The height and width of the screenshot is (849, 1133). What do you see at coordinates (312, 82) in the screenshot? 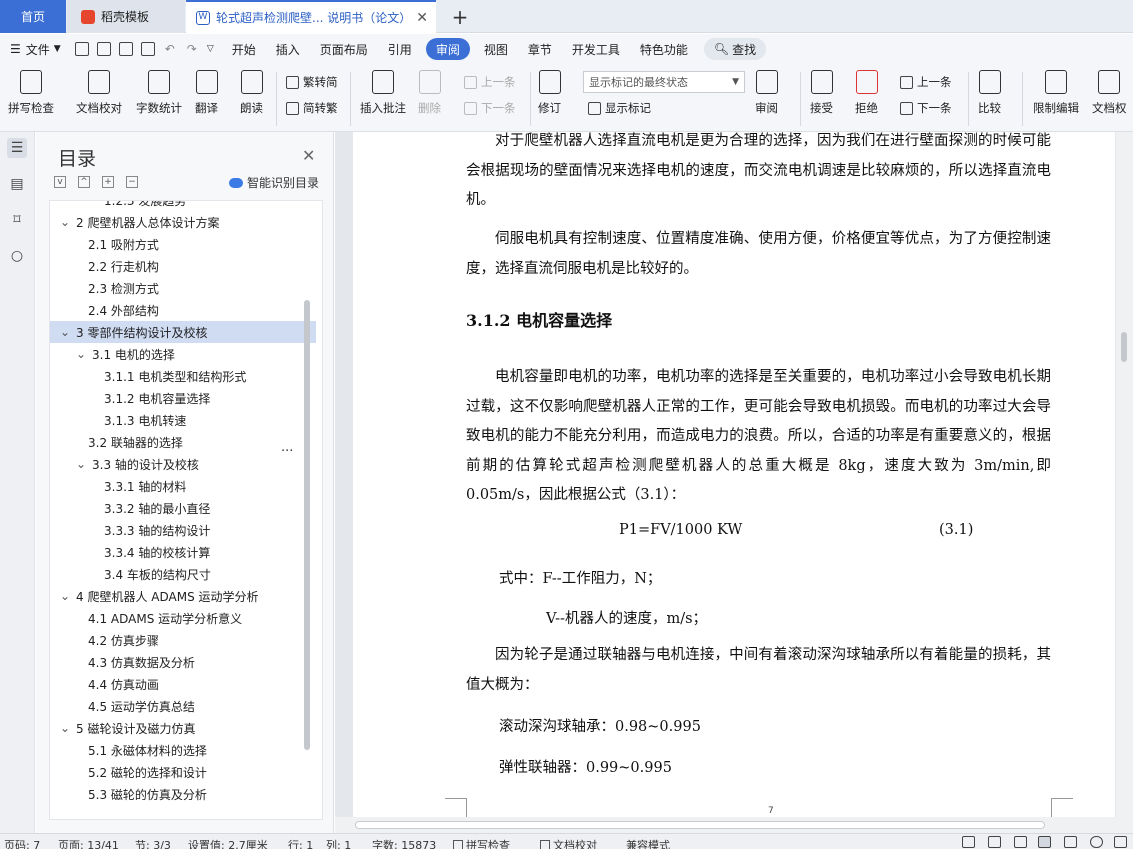
I see `trad-to-simp-button: 繁转简` at bounding box center [312, 82].